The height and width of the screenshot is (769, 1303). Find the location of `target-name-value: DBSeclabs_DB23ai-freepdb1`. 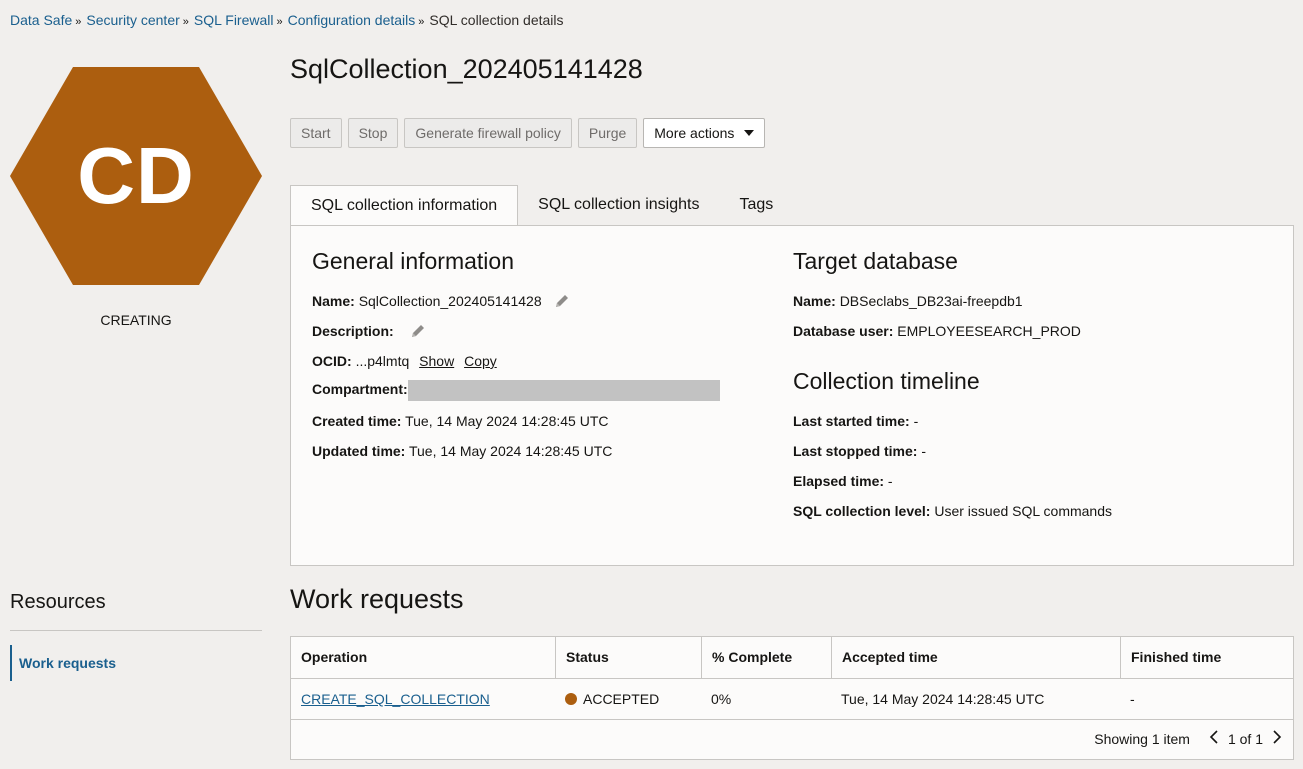

target-name-value: DBSeclabs_DB23ai-freepdb1 is located at coordinates (931, 301).